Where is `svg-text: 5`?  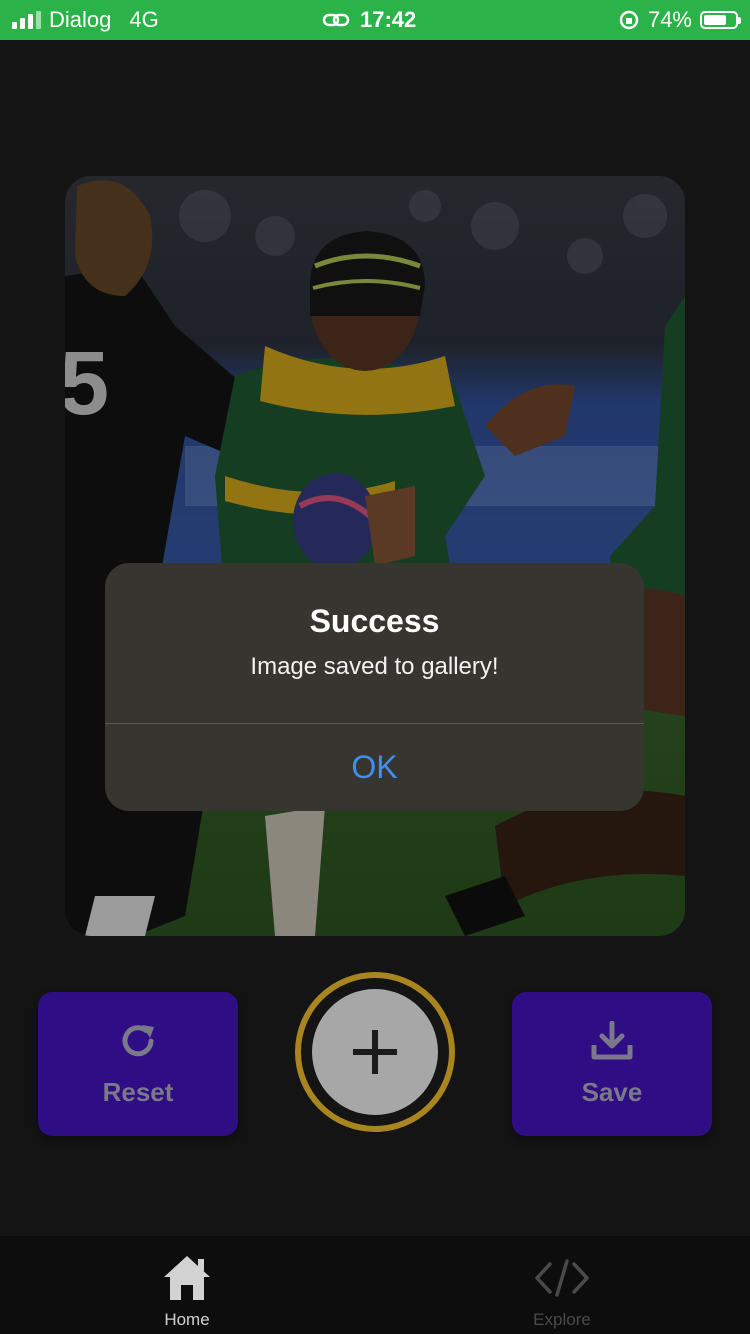
svg-text: 5 is located at coordinates (87, 384).